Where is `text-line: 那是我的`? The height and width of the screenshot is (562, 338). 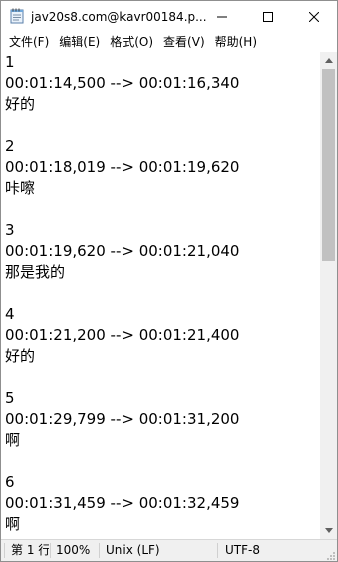
text-line: 那是我的 is located at coordinates (35, 272).